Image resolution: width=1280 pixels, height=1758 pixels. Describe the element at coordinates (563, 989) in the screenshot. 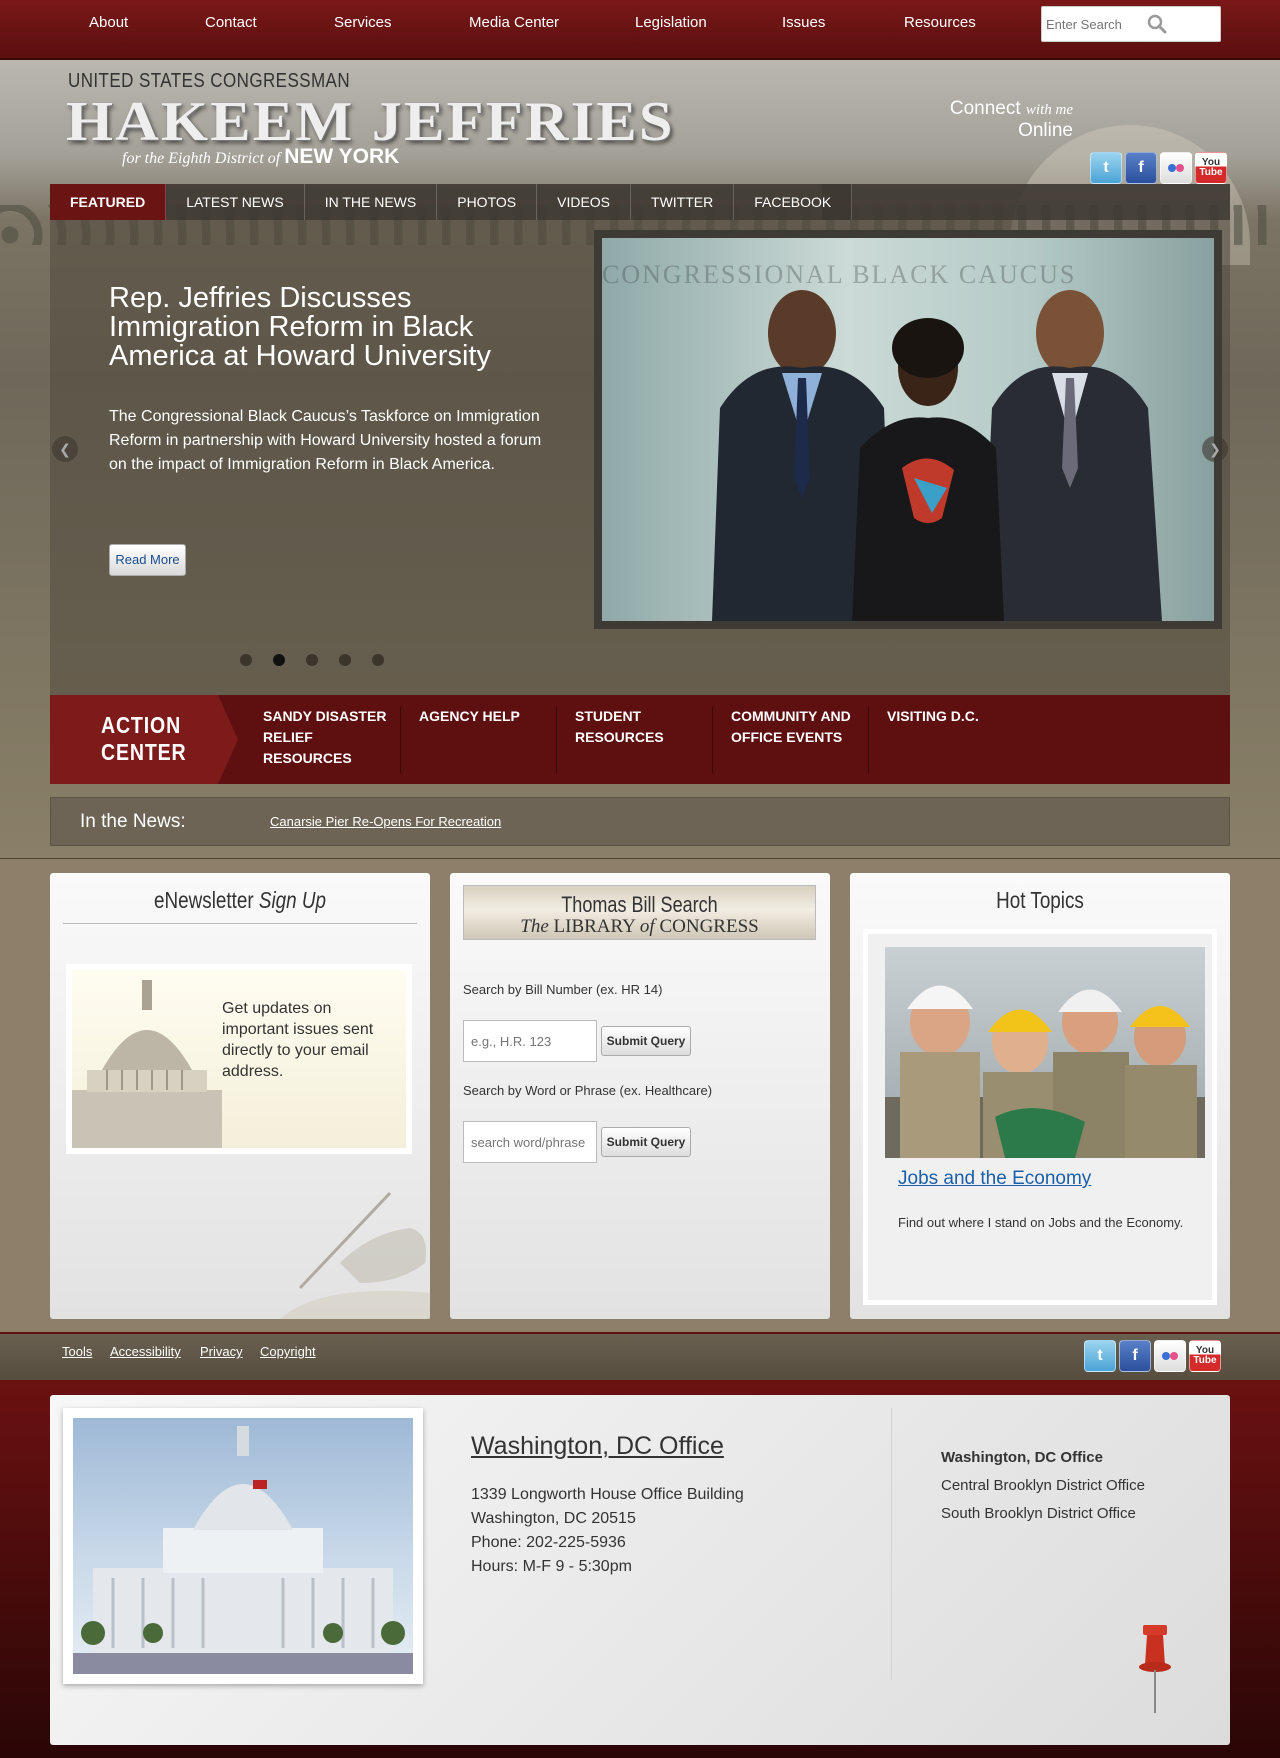

I see `bill-number-label: Search by Bill Number (ex. HR 14)` at that location.